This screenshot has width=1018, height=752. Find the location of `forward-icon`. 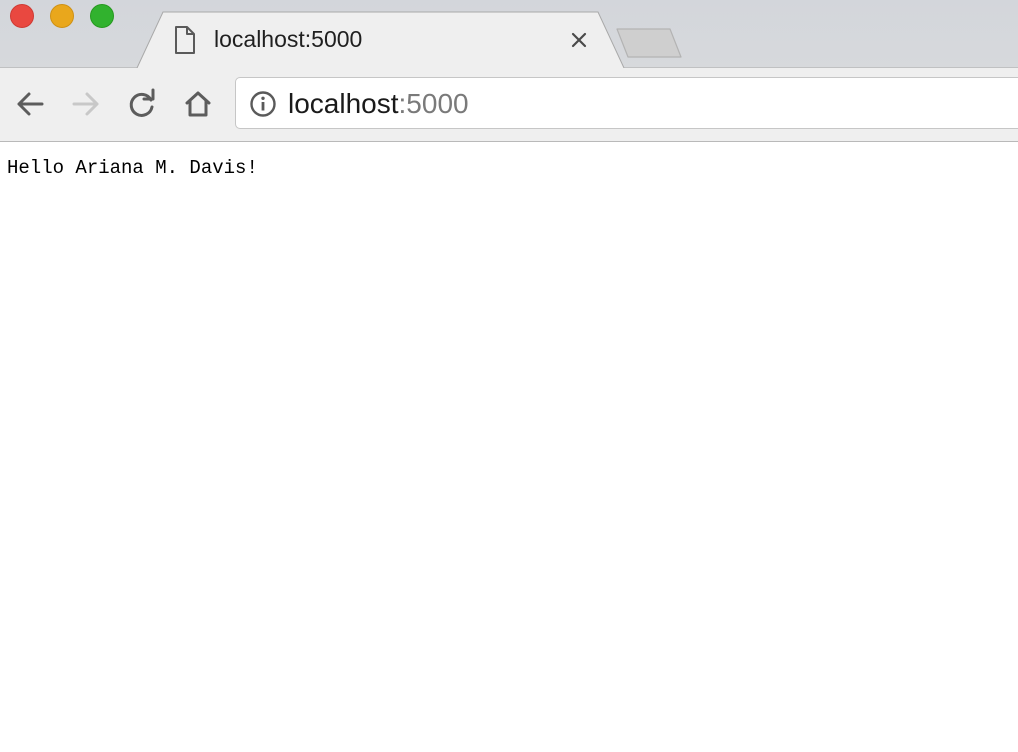

forward-icon is located at coordinates (86, 104).